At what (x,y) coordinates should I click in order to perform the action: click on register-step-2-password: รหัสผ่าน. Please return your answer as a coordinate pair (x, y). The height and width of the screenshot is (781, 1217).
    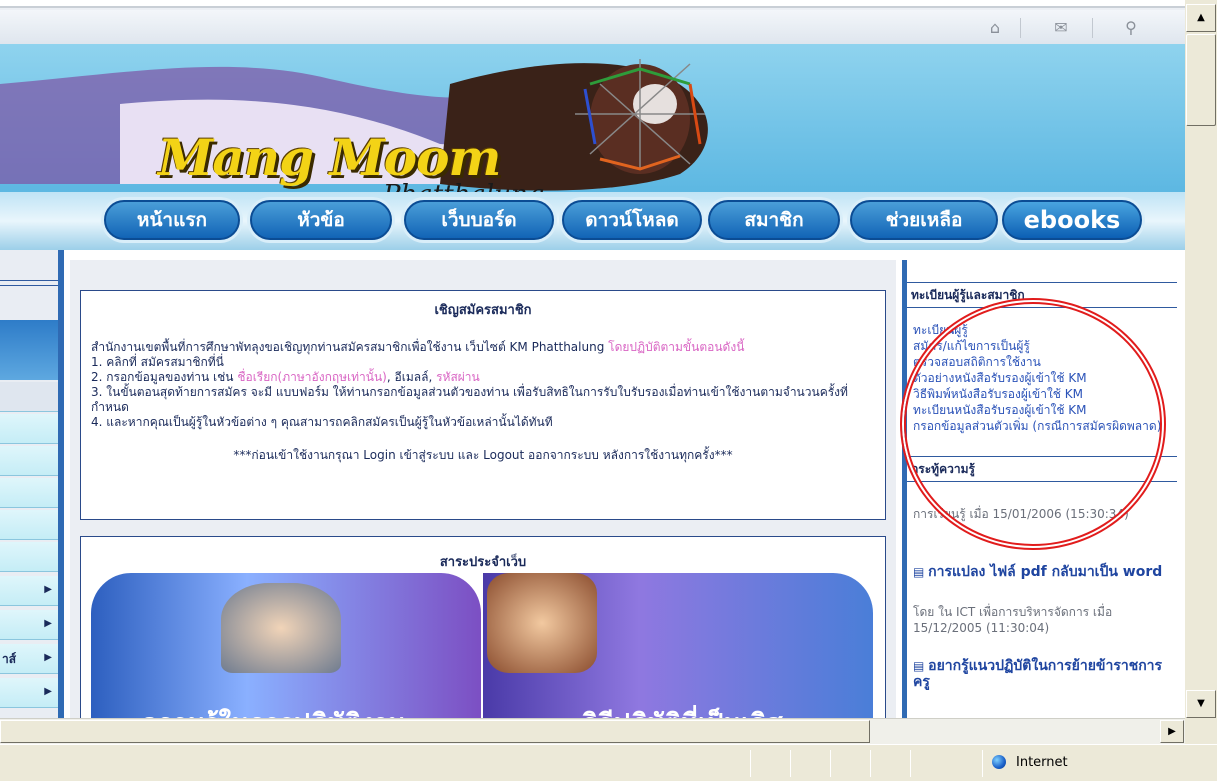
    Looking at the image, I should click on (458, 377).